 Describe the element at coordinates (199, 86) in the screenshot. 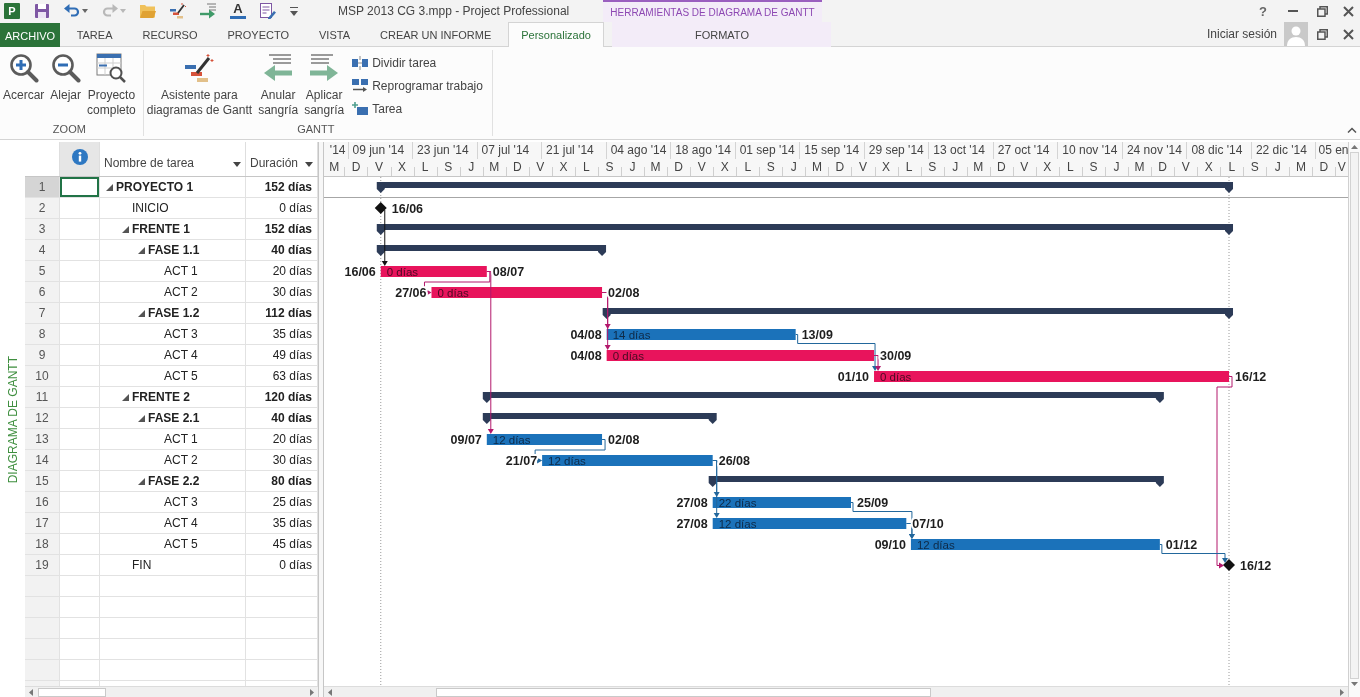

I see `gantt-wizard-button: Asistente para diagramas de Gantt` at that location.